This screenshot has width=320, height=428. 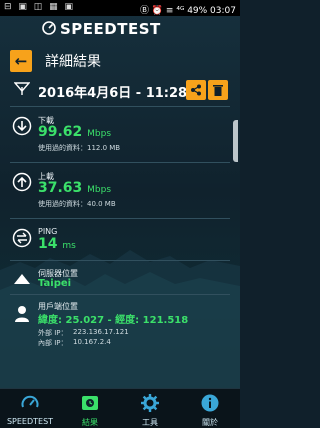 I want to click on upload-icon, so click(x=22, y=182).